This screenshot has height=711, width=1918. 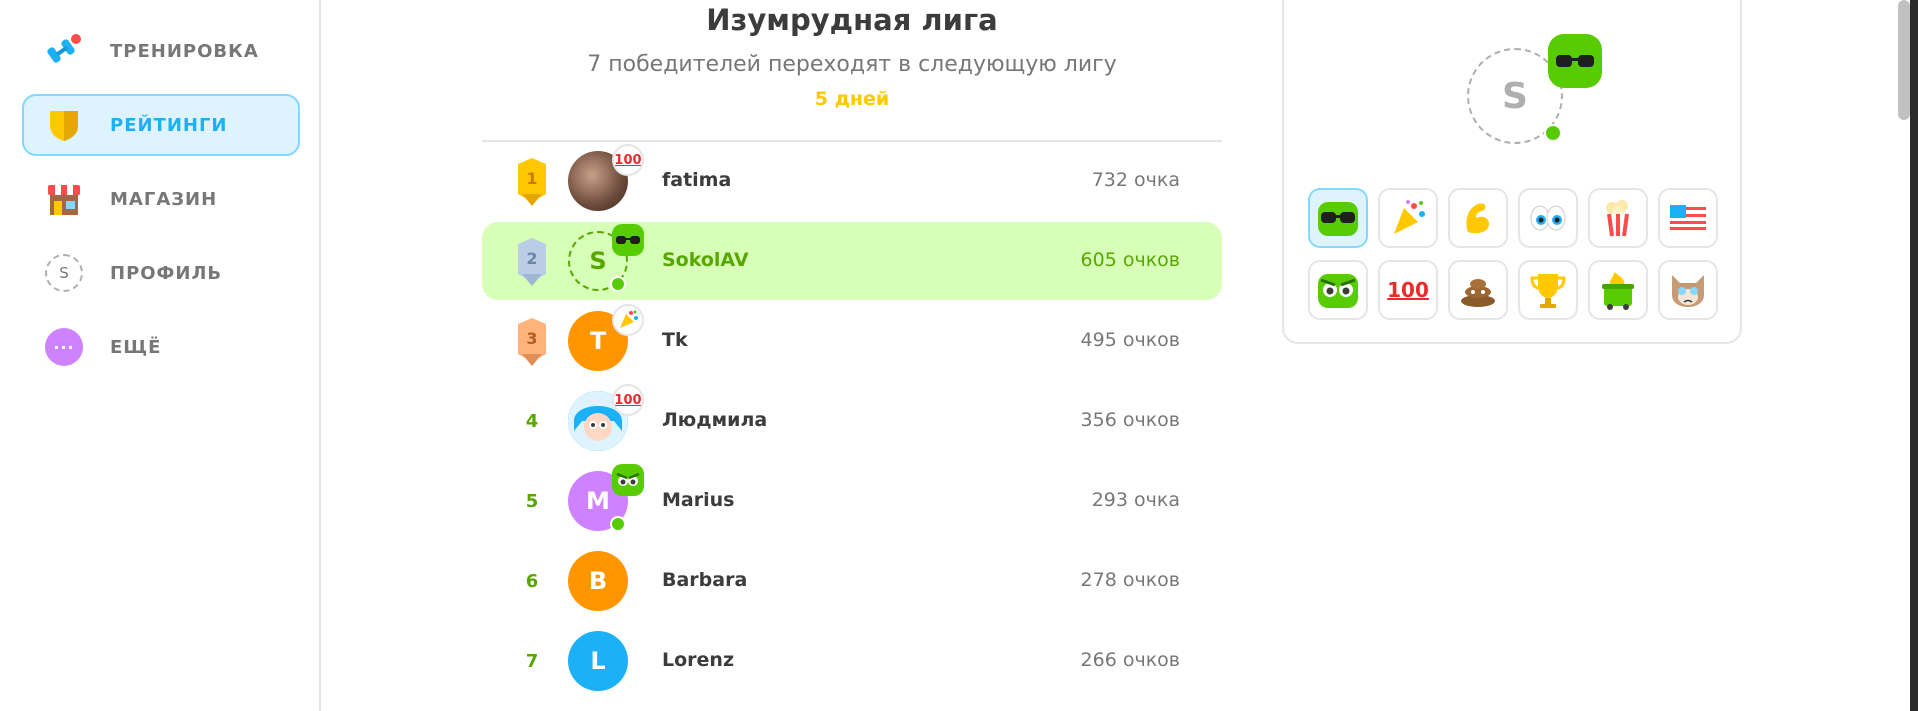 What do you see at coordinates (852, 181) in the screenshot?
I see `leaderboard-row: 1 100 fatima 732 очка` at bounding box center [852, 181].